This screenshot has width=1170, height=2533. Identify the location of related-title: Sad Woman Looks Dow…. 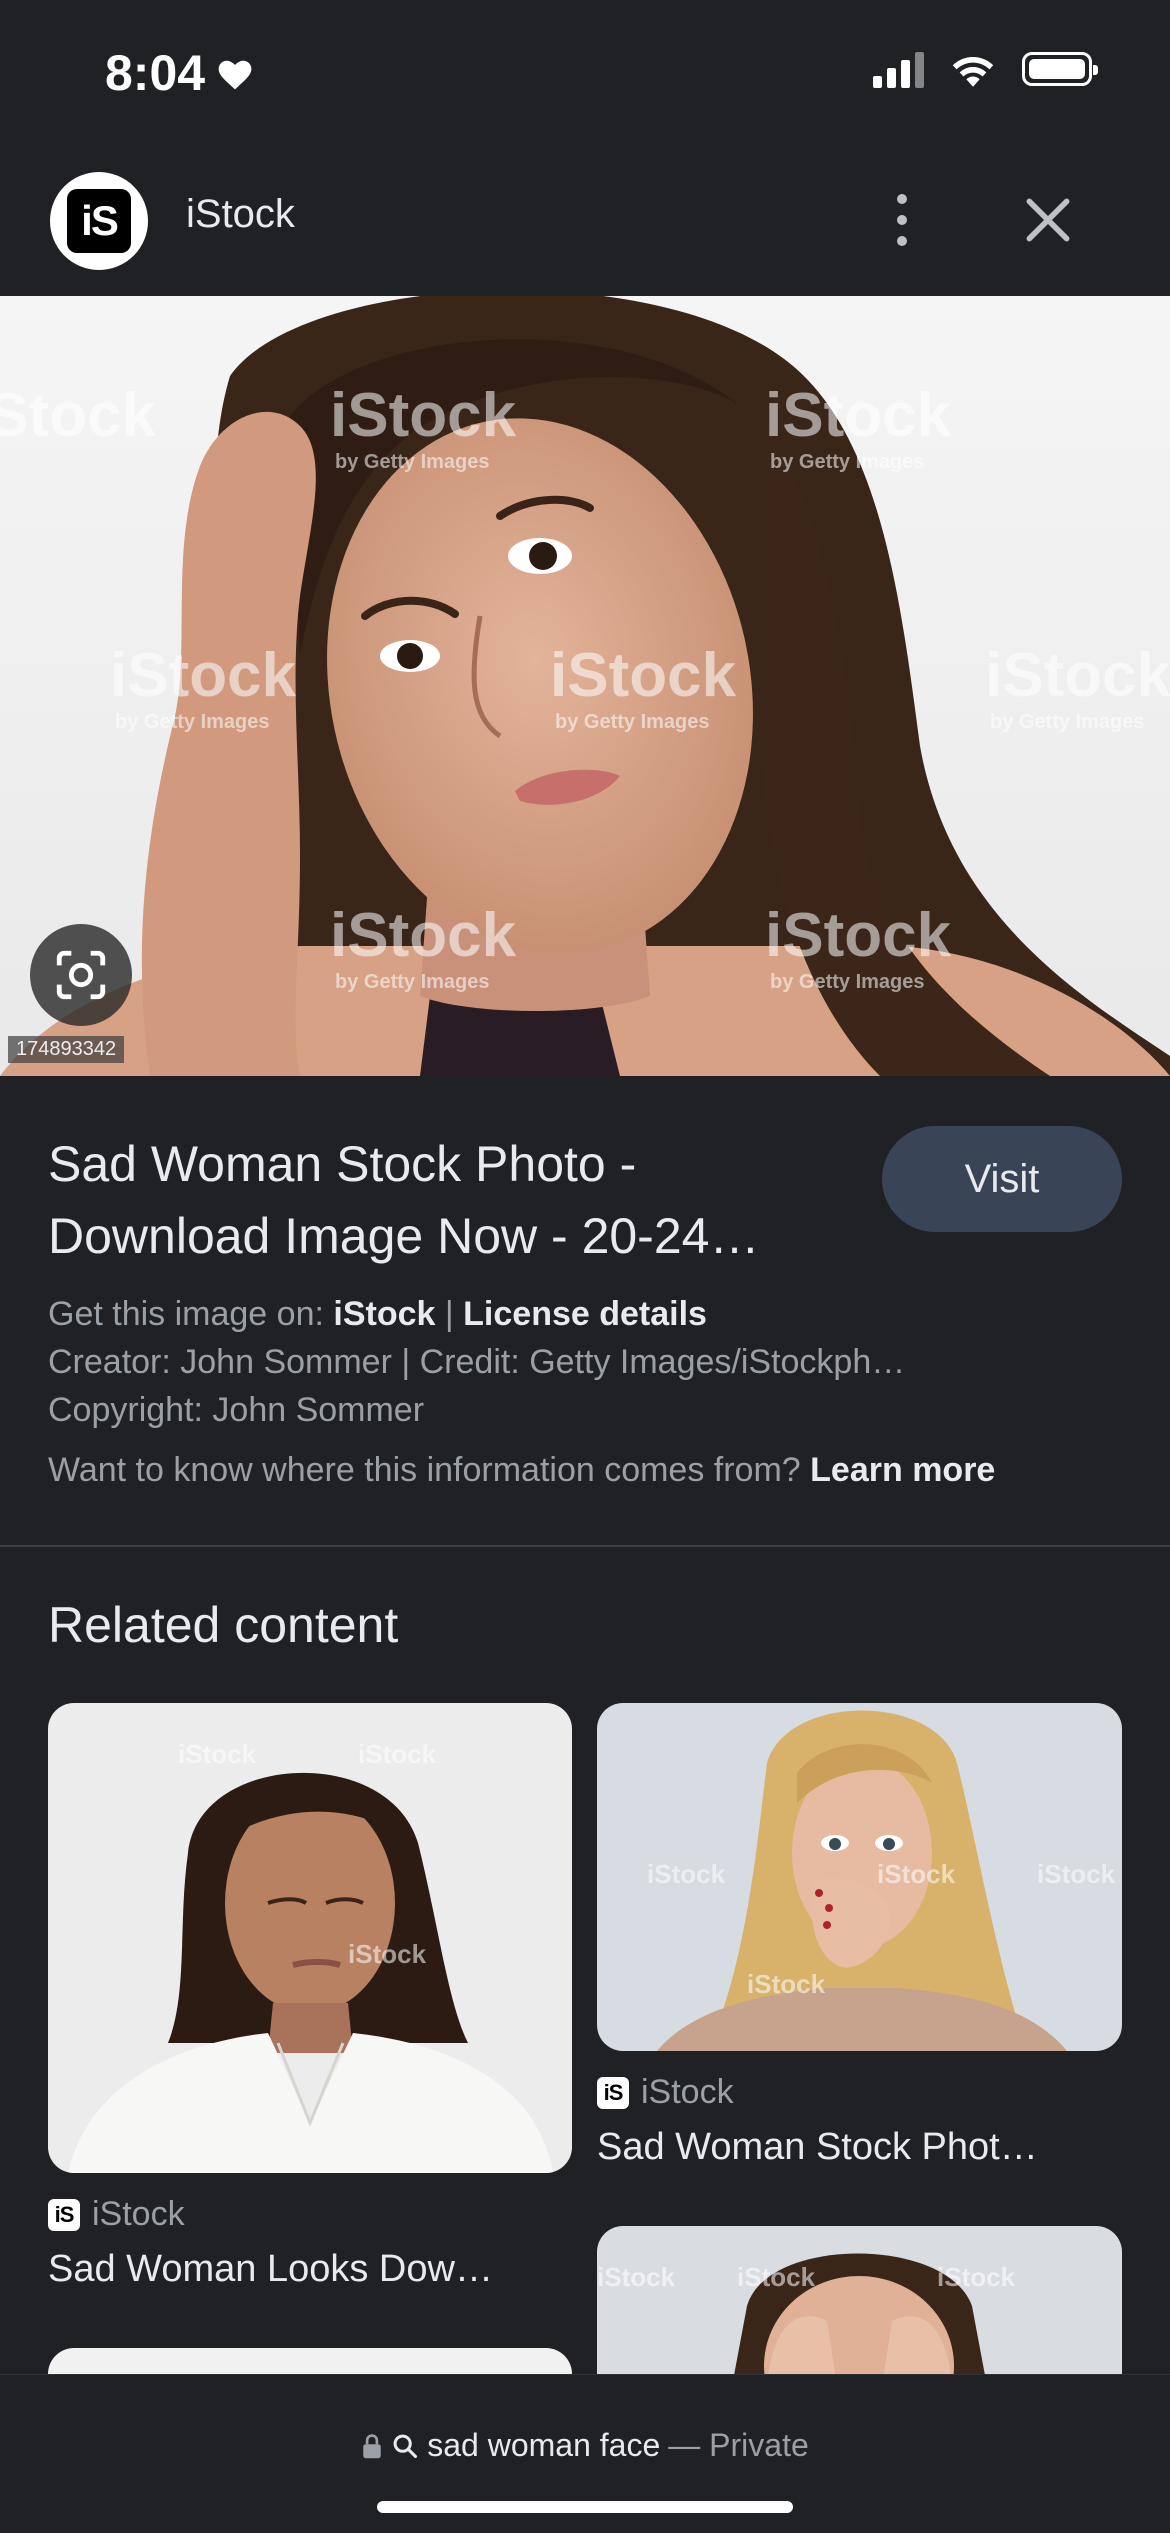
(310, 2269).